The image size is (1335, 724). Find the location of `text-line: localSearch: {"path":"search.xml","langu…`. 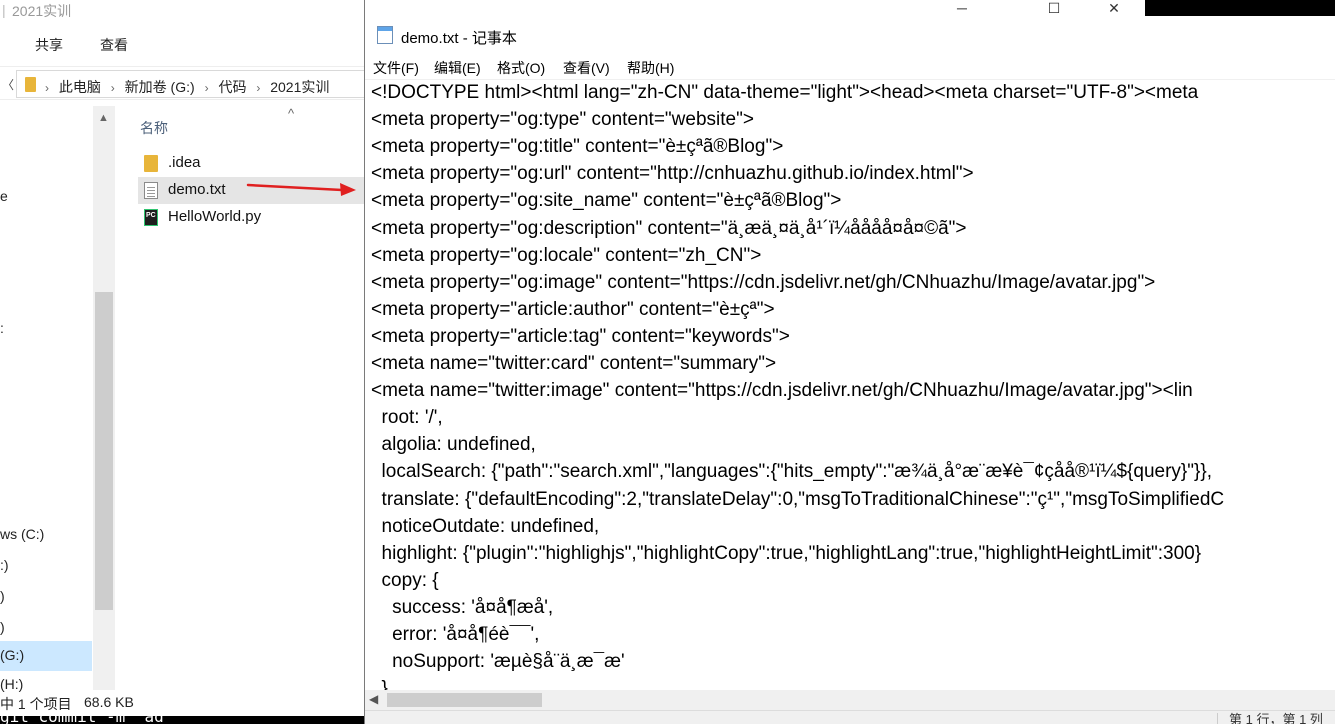

text-line: localSearch: {"path":"search.xml","langu… is located at coordinates (791, 472).